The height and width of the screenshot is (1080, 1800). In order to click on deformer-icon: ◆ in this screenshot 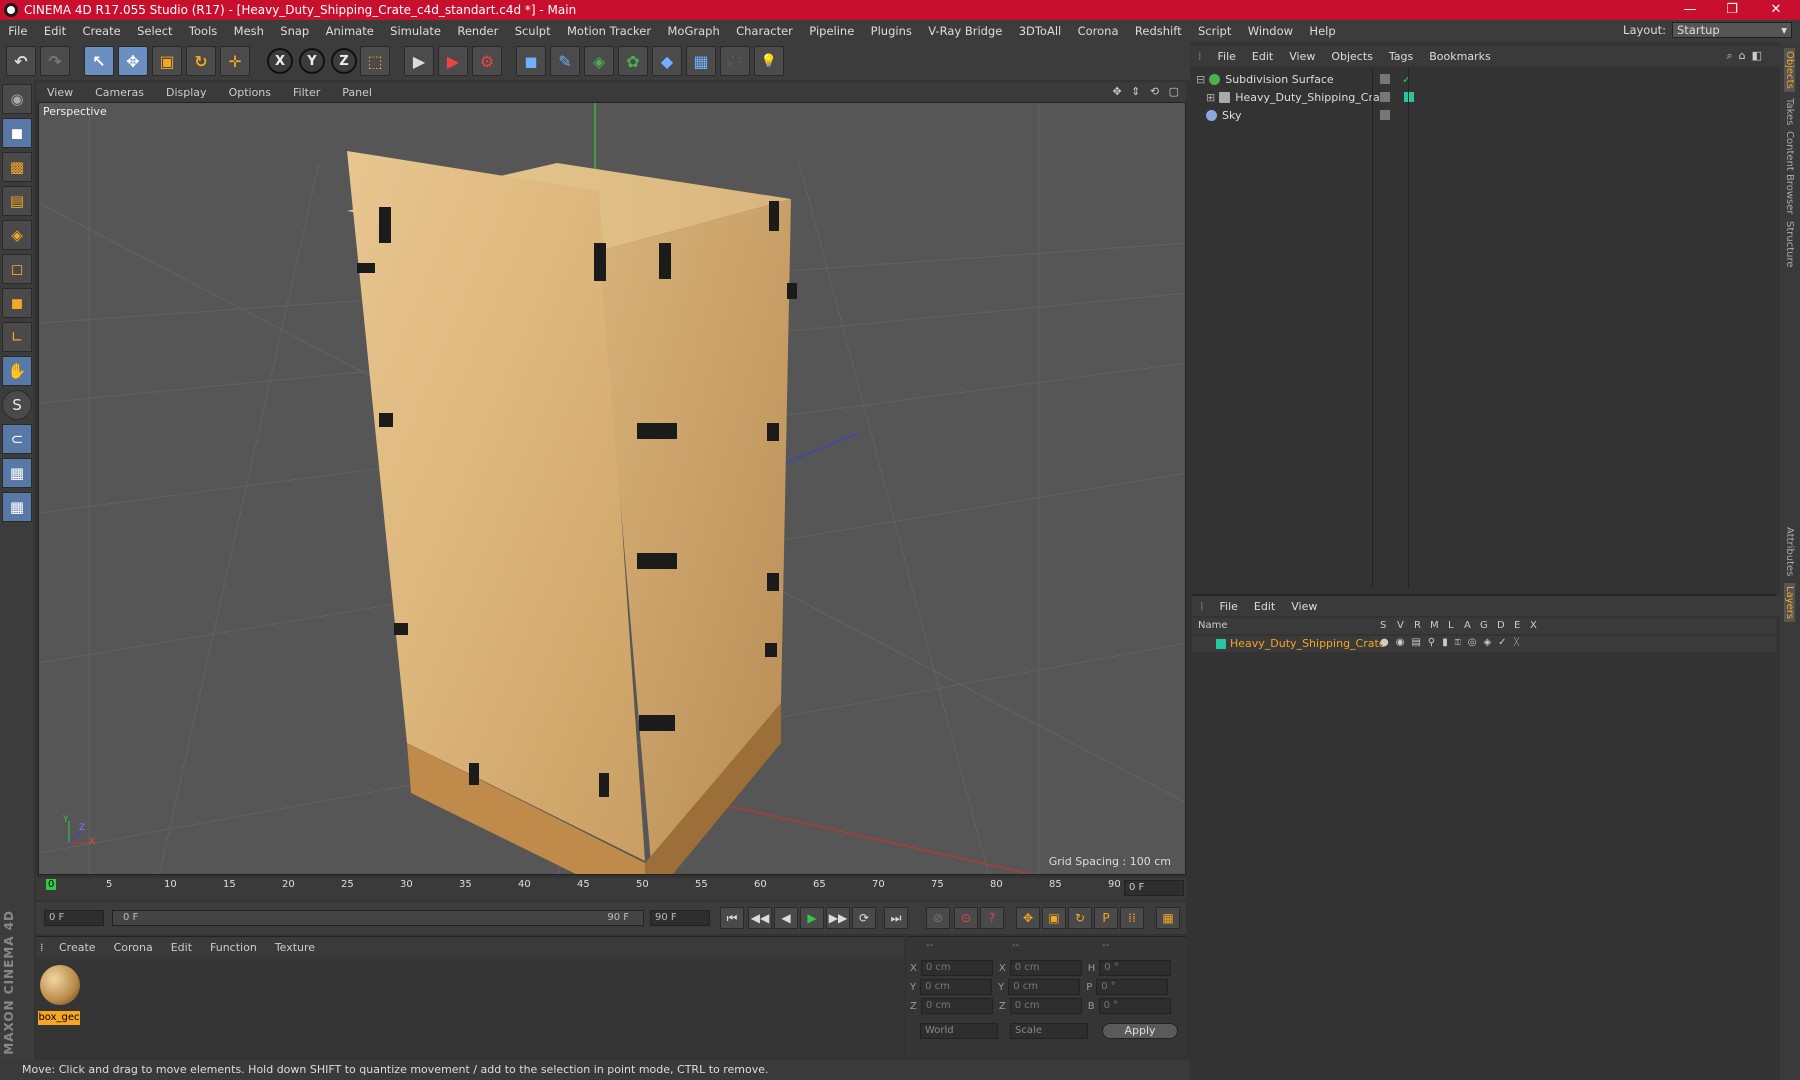, I will do `click(667, 61)`.